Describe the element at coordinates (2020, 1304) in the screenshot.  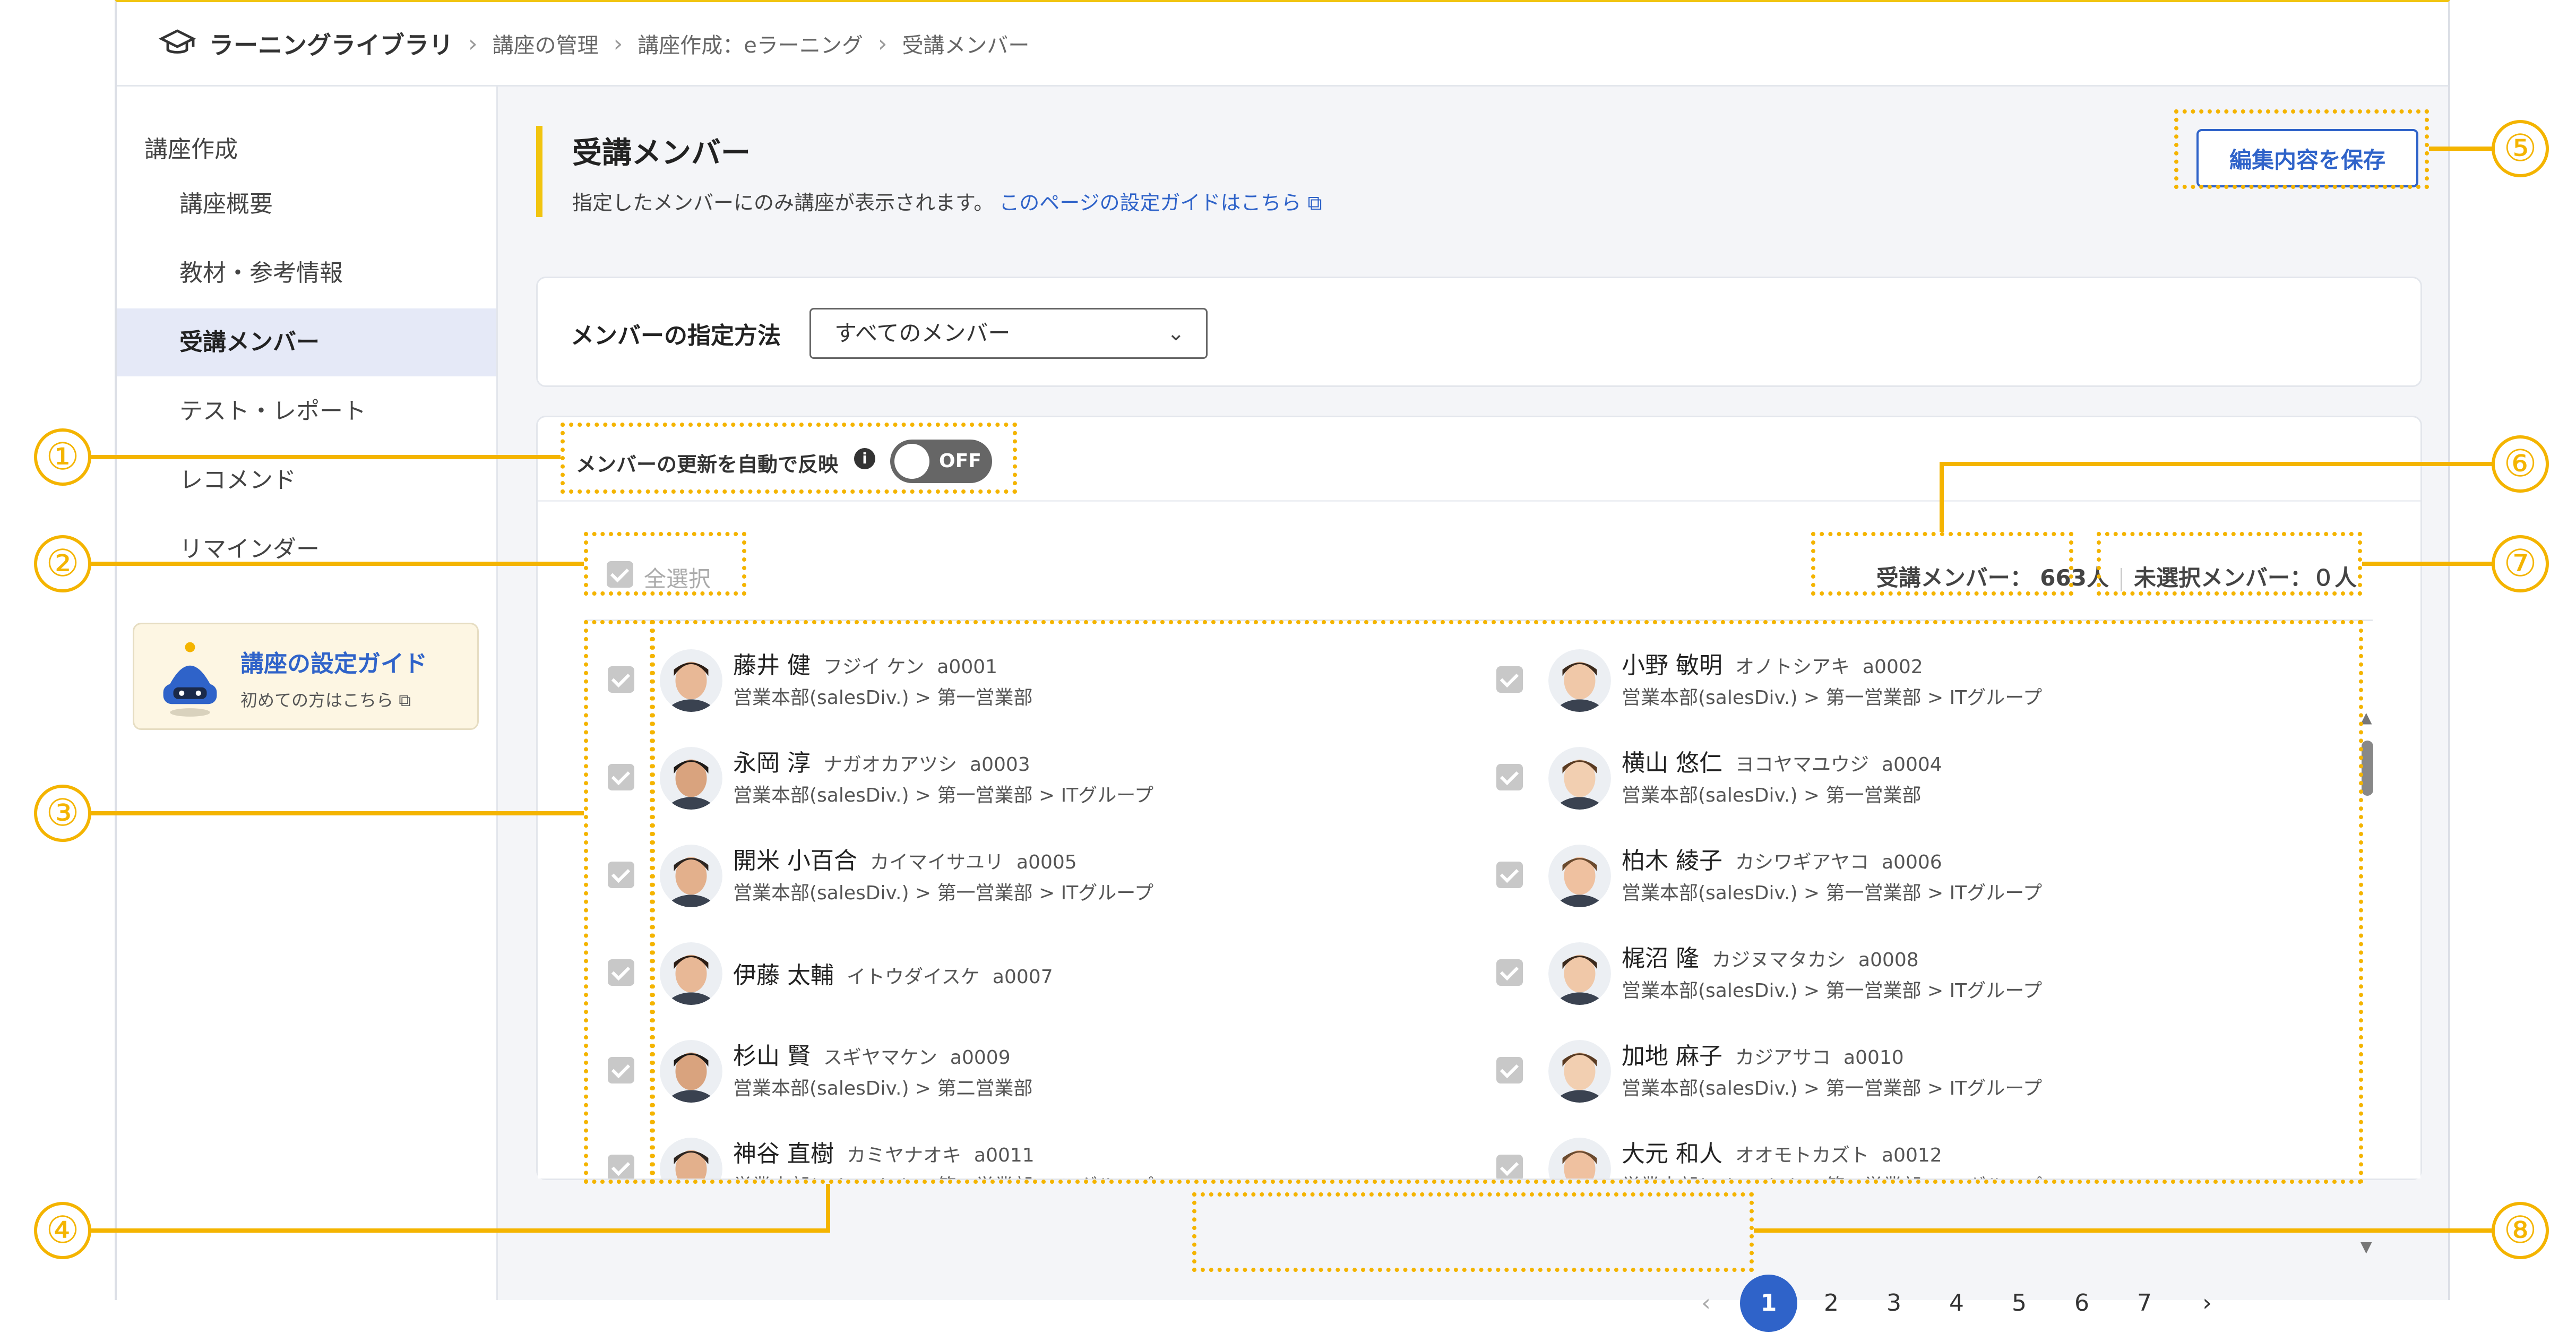
I see `page-5: 5` at that location.